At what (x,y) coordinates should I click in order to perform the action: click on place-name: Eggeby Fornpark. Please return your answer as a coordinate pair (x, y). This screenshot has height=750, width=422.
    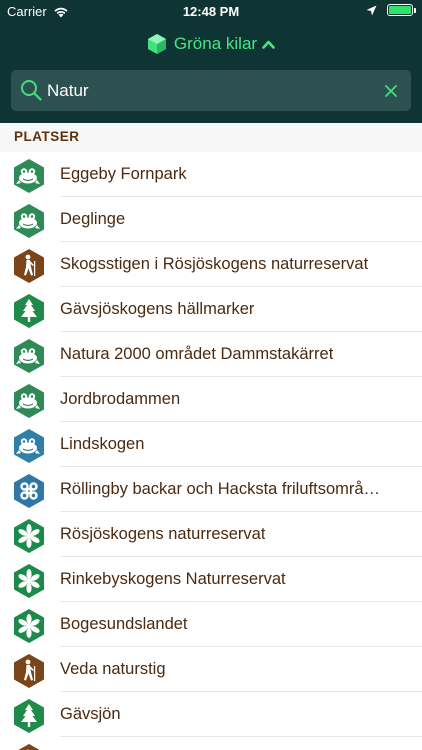
    Looking at the image, I should click on (123, 174).